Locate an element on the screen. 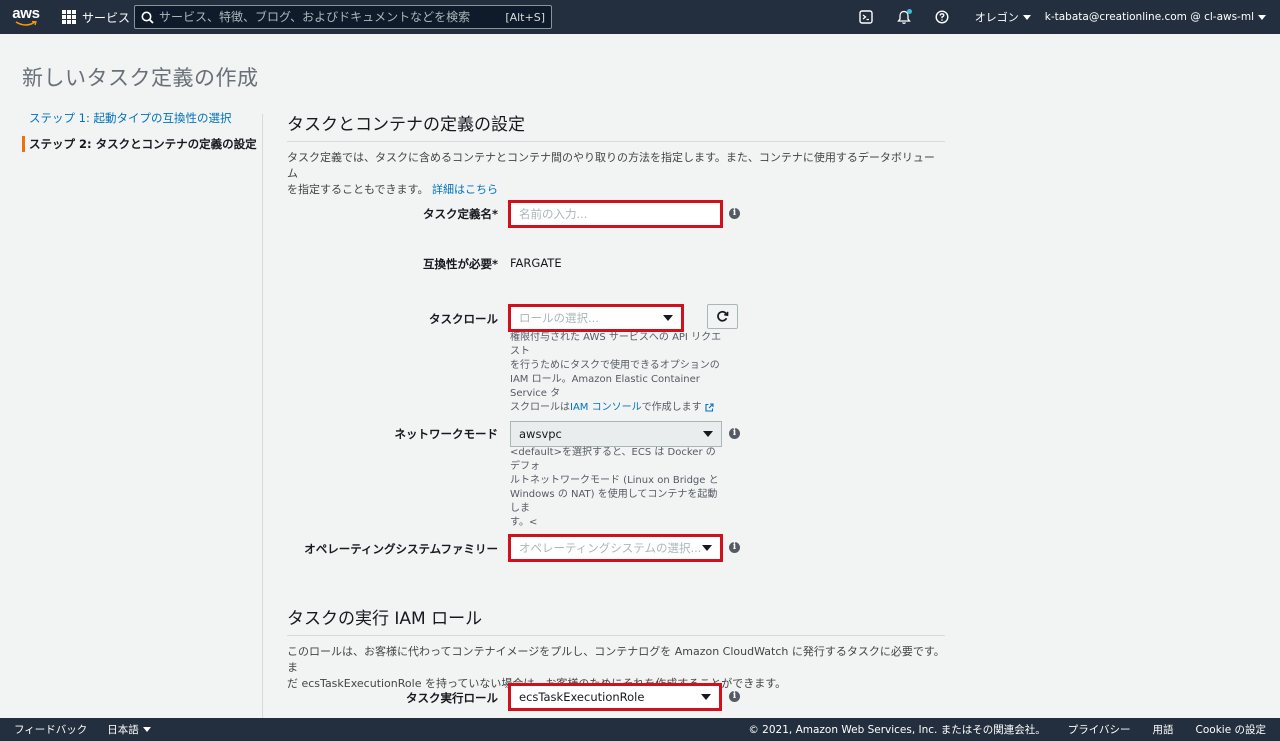 The image size is (1280, 741). external-link-icon is located at coordinates (709, 407).